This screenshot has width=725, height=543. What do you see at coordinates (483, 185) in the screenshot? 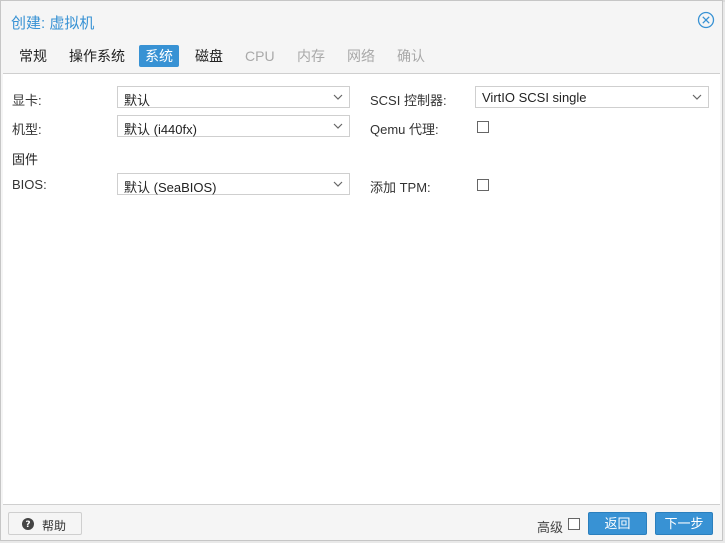
I see `add-tpm-checkbox` at bounding box center [483, 185].